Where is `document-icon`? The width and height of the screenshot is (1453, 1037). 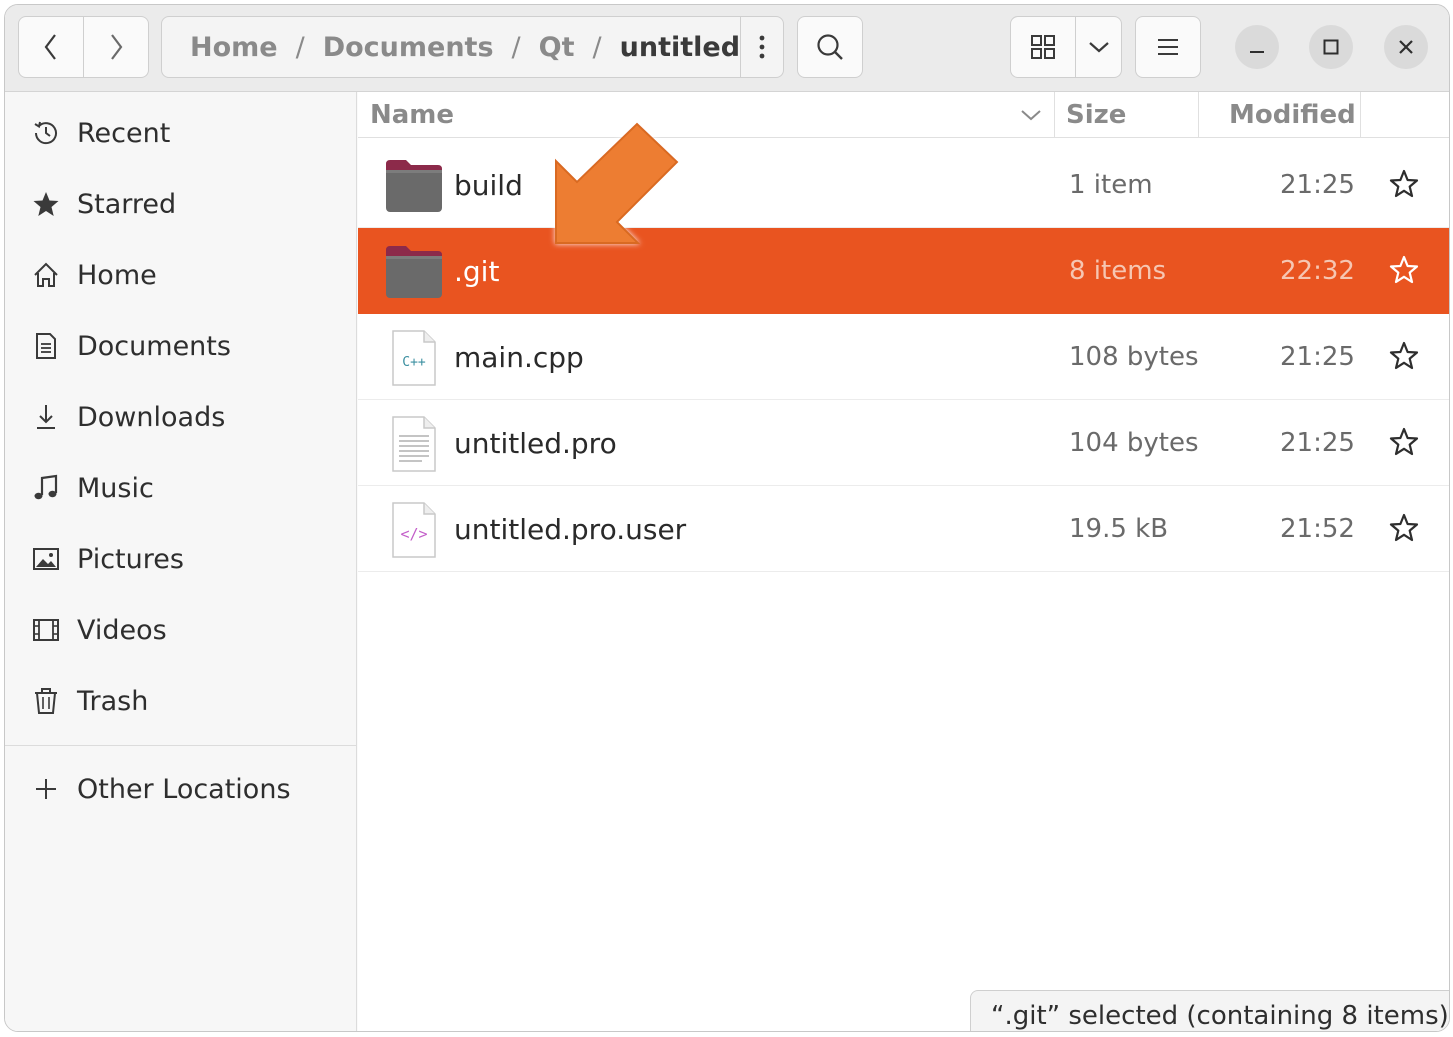
document-icon is located at coordinates (46, 346).